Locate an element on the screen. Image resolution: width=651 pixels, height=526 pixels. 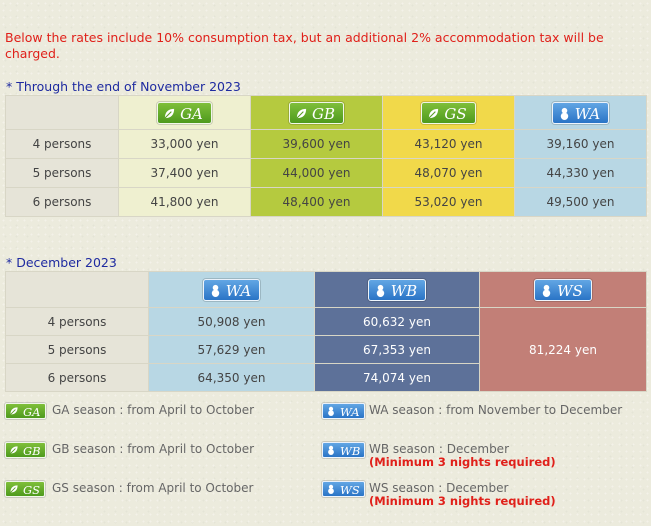
legend-gs: GS GS season : from April to October is located at coordinates (129, 489).